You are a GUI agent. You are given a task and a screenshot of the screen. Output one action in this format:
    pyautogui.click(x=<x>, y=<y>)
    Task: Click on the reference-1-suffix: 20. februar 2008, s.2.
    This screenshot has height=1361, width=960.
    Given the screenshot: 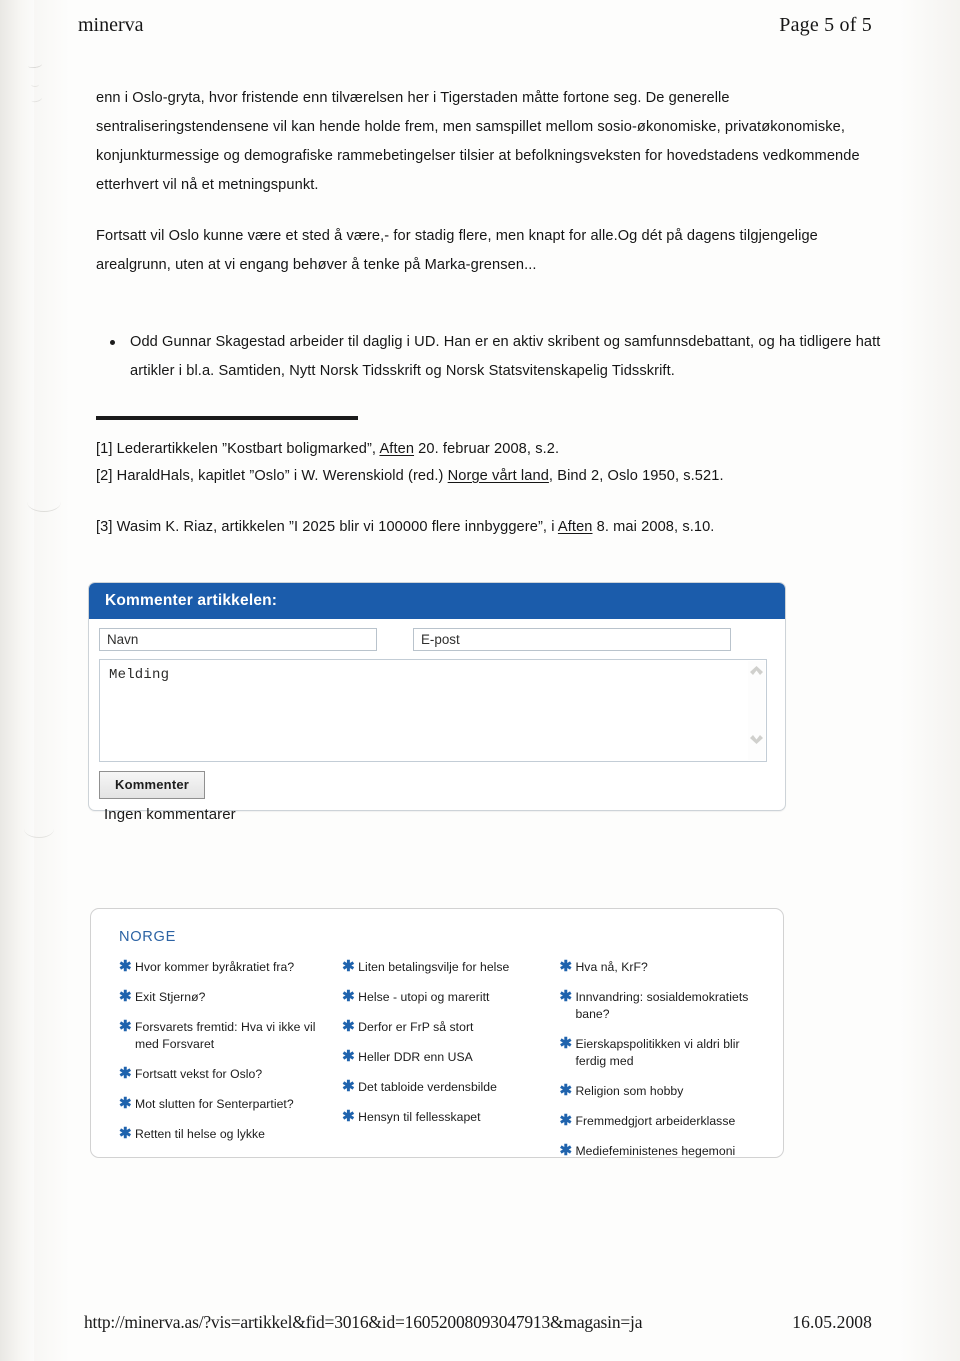 What is the action you would take?
    pyautogui.click(x=487, y=449)
    